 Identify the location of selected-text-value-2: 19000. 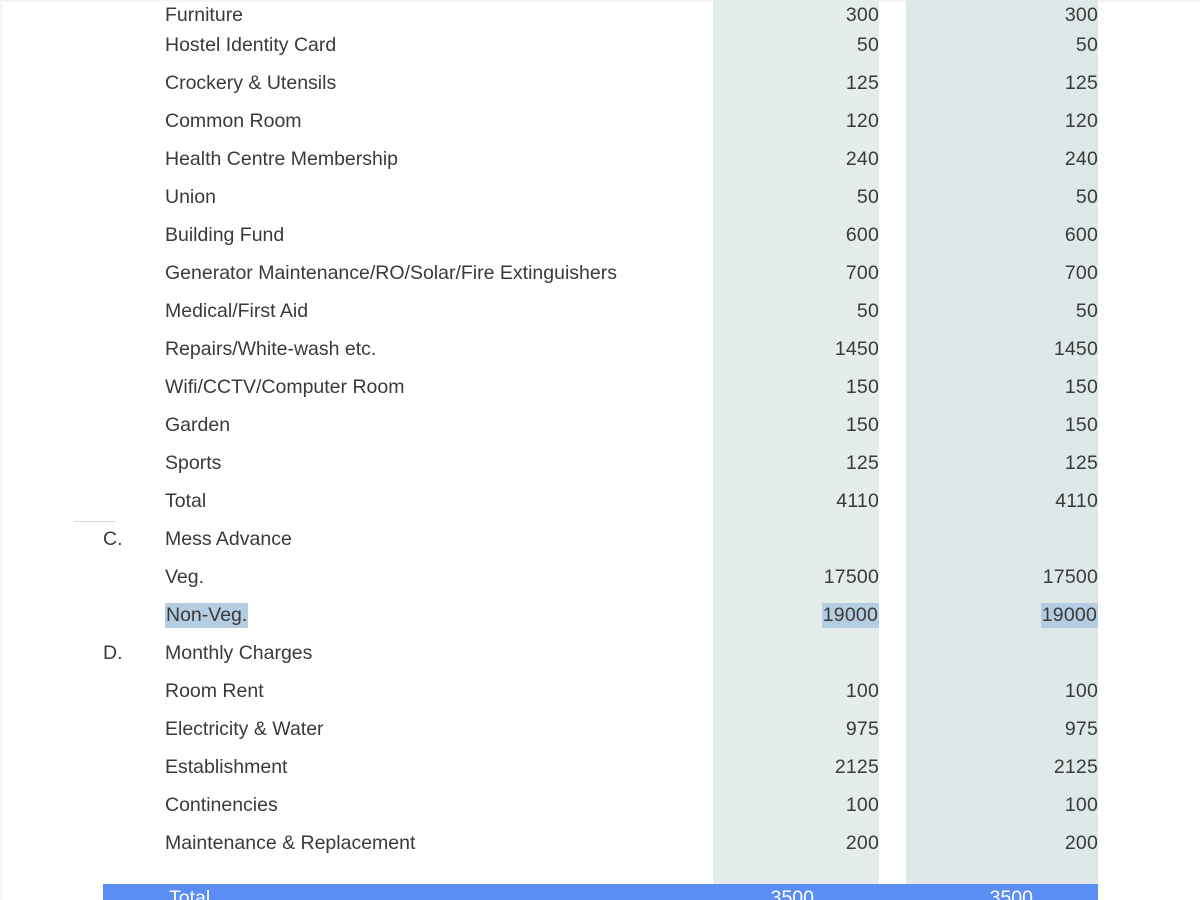
(1069, 615).